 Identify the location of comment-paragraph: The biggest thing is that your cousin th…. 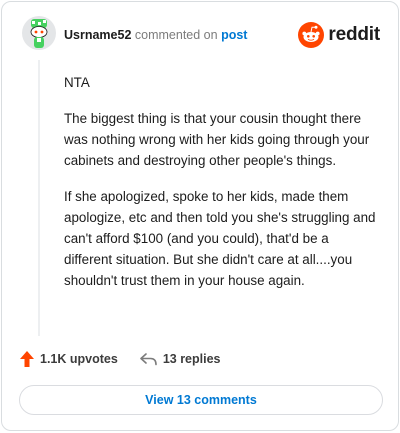
(217, 139).